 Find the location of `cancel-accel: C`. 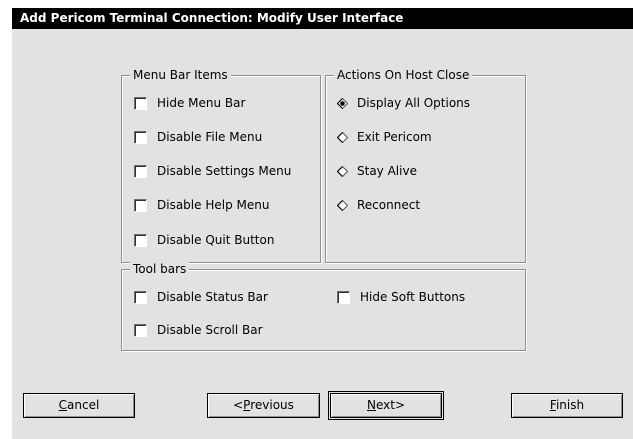

cancel-accel: C is located at coordinates (63, 405).